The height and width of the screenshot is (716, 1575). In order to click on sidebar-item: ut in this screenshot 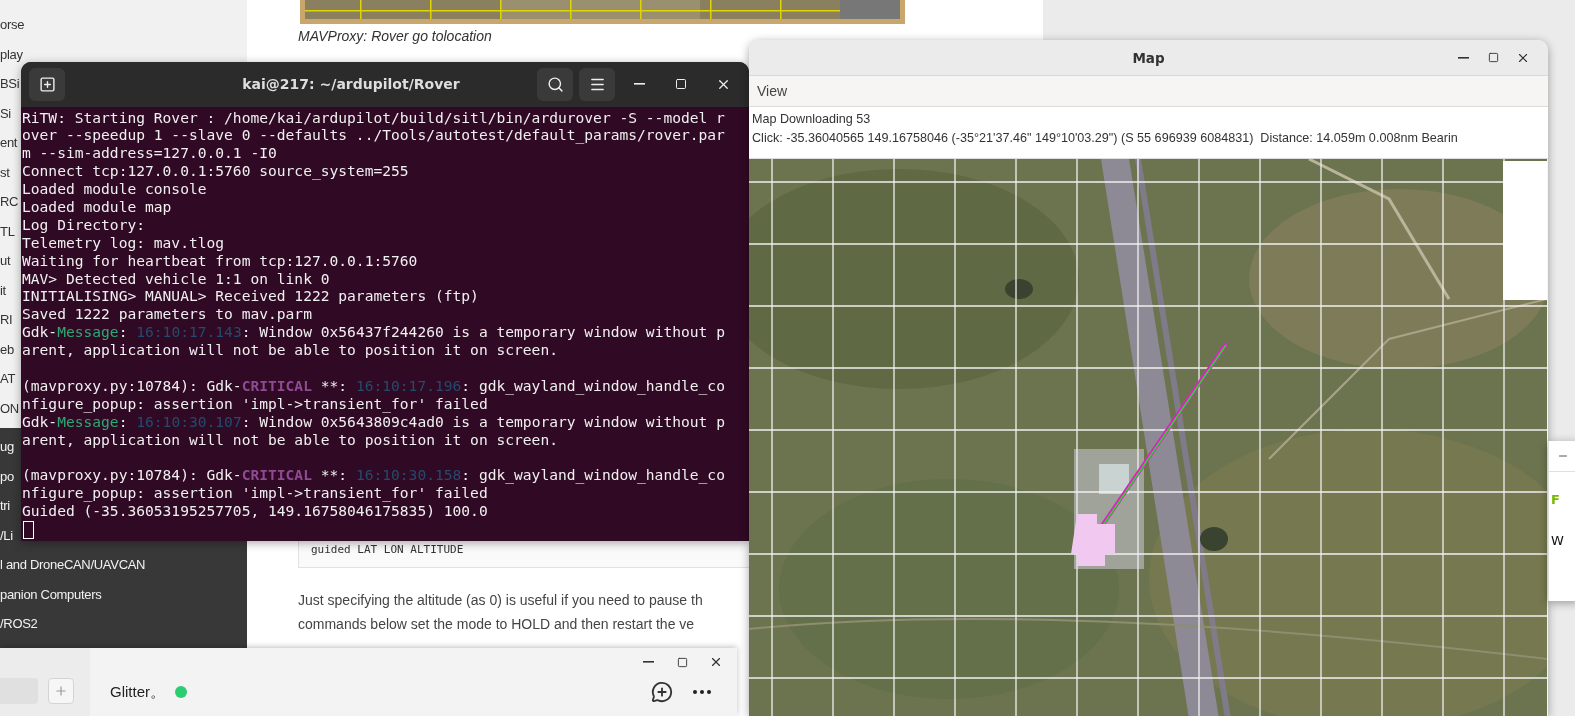, I will do `click(5, 261)`.